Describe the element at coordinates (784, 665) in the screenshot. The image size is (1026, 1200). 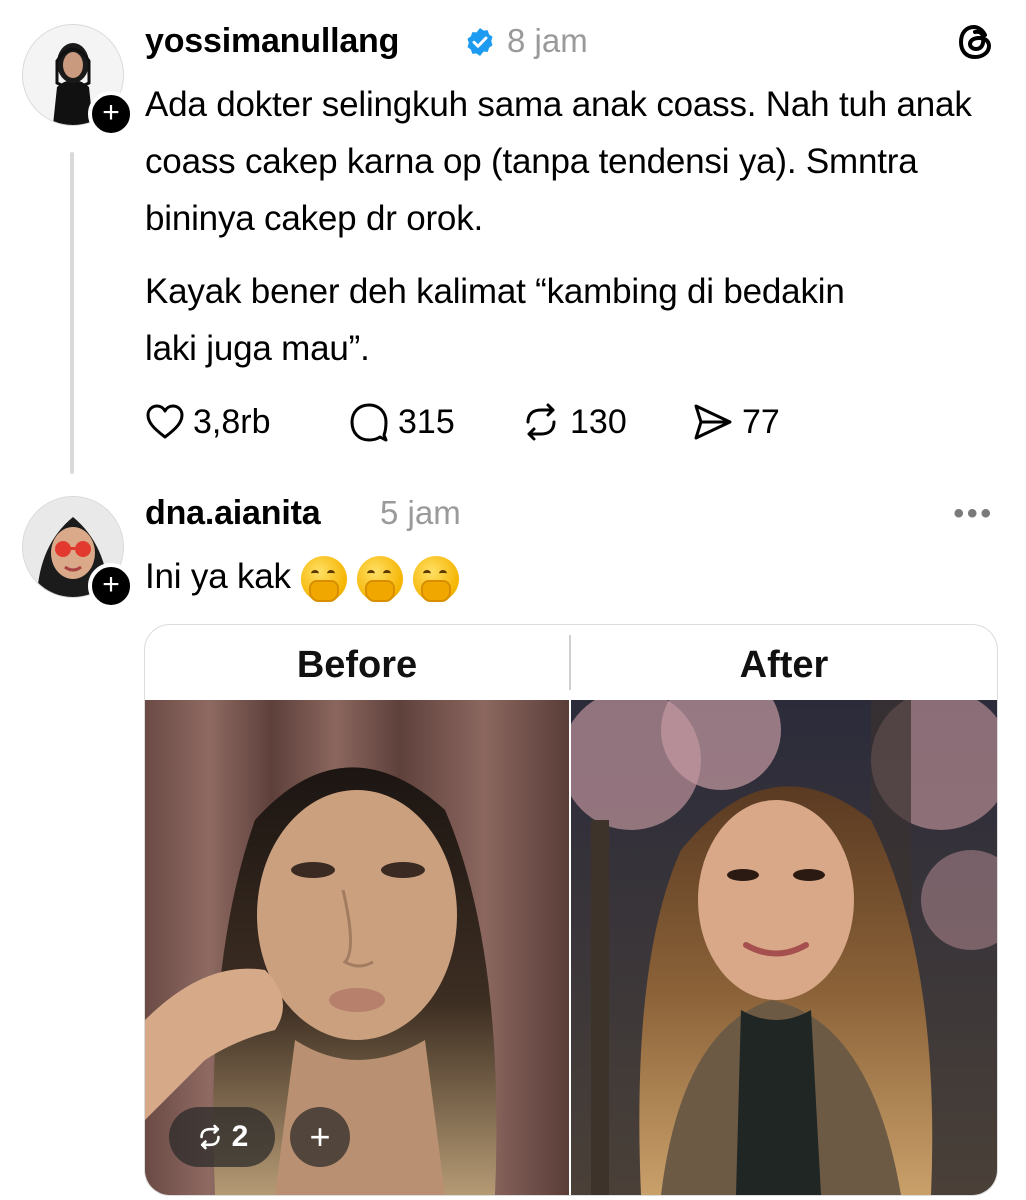
I see `after-label: After` at that location.